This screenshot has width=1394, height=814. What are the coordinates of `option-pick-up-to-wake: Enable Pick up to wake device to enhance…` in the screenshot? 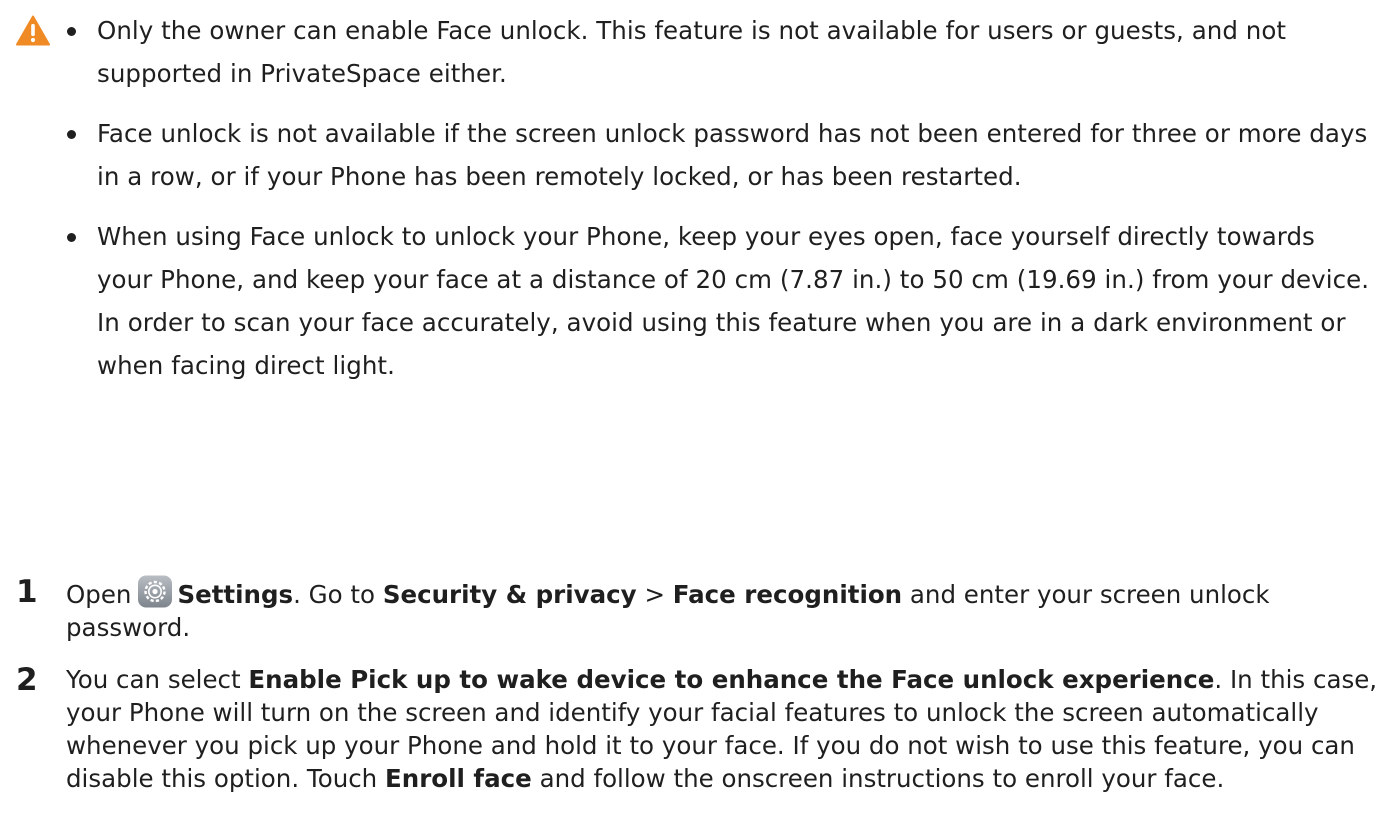 It's located at (731, 679).